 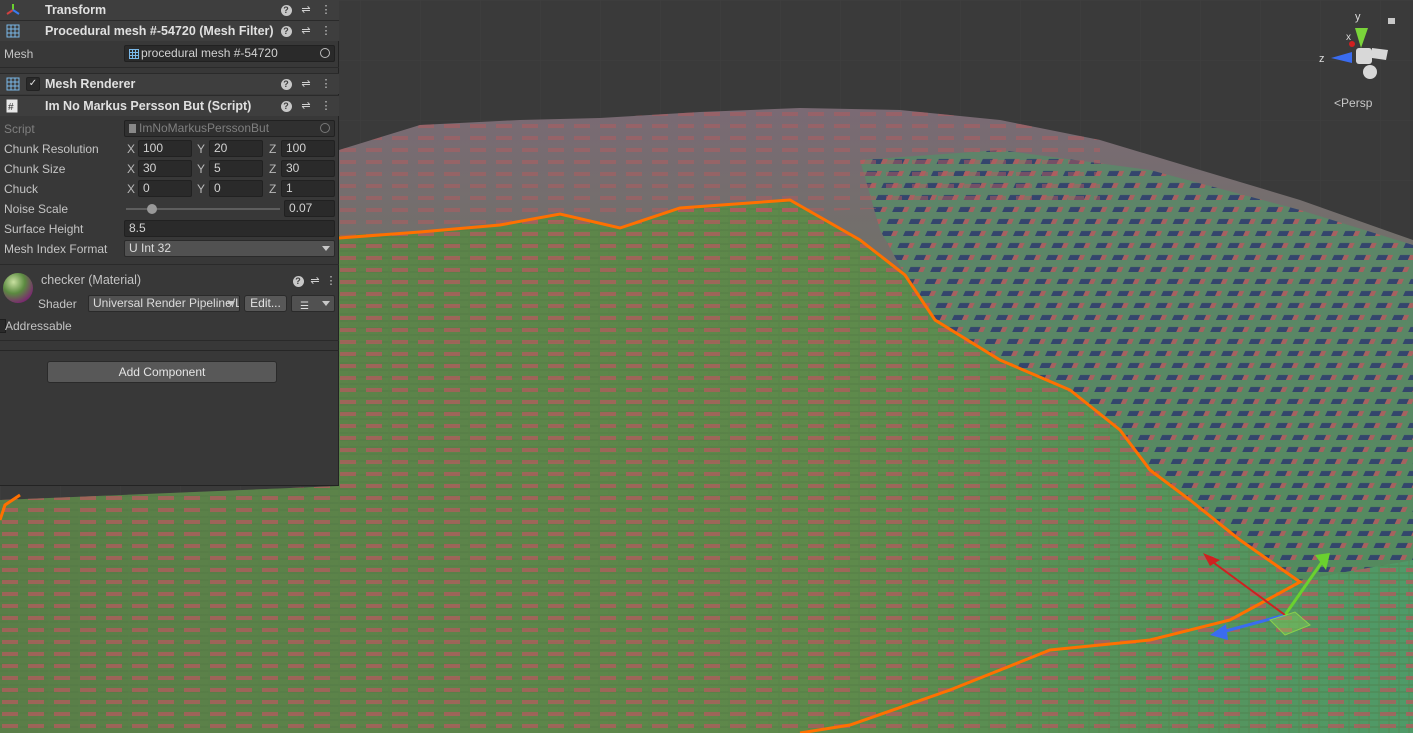 I want to click on chuck-row: Chuck X 0 Y 0 Z 1, so click(x=169, y=189).